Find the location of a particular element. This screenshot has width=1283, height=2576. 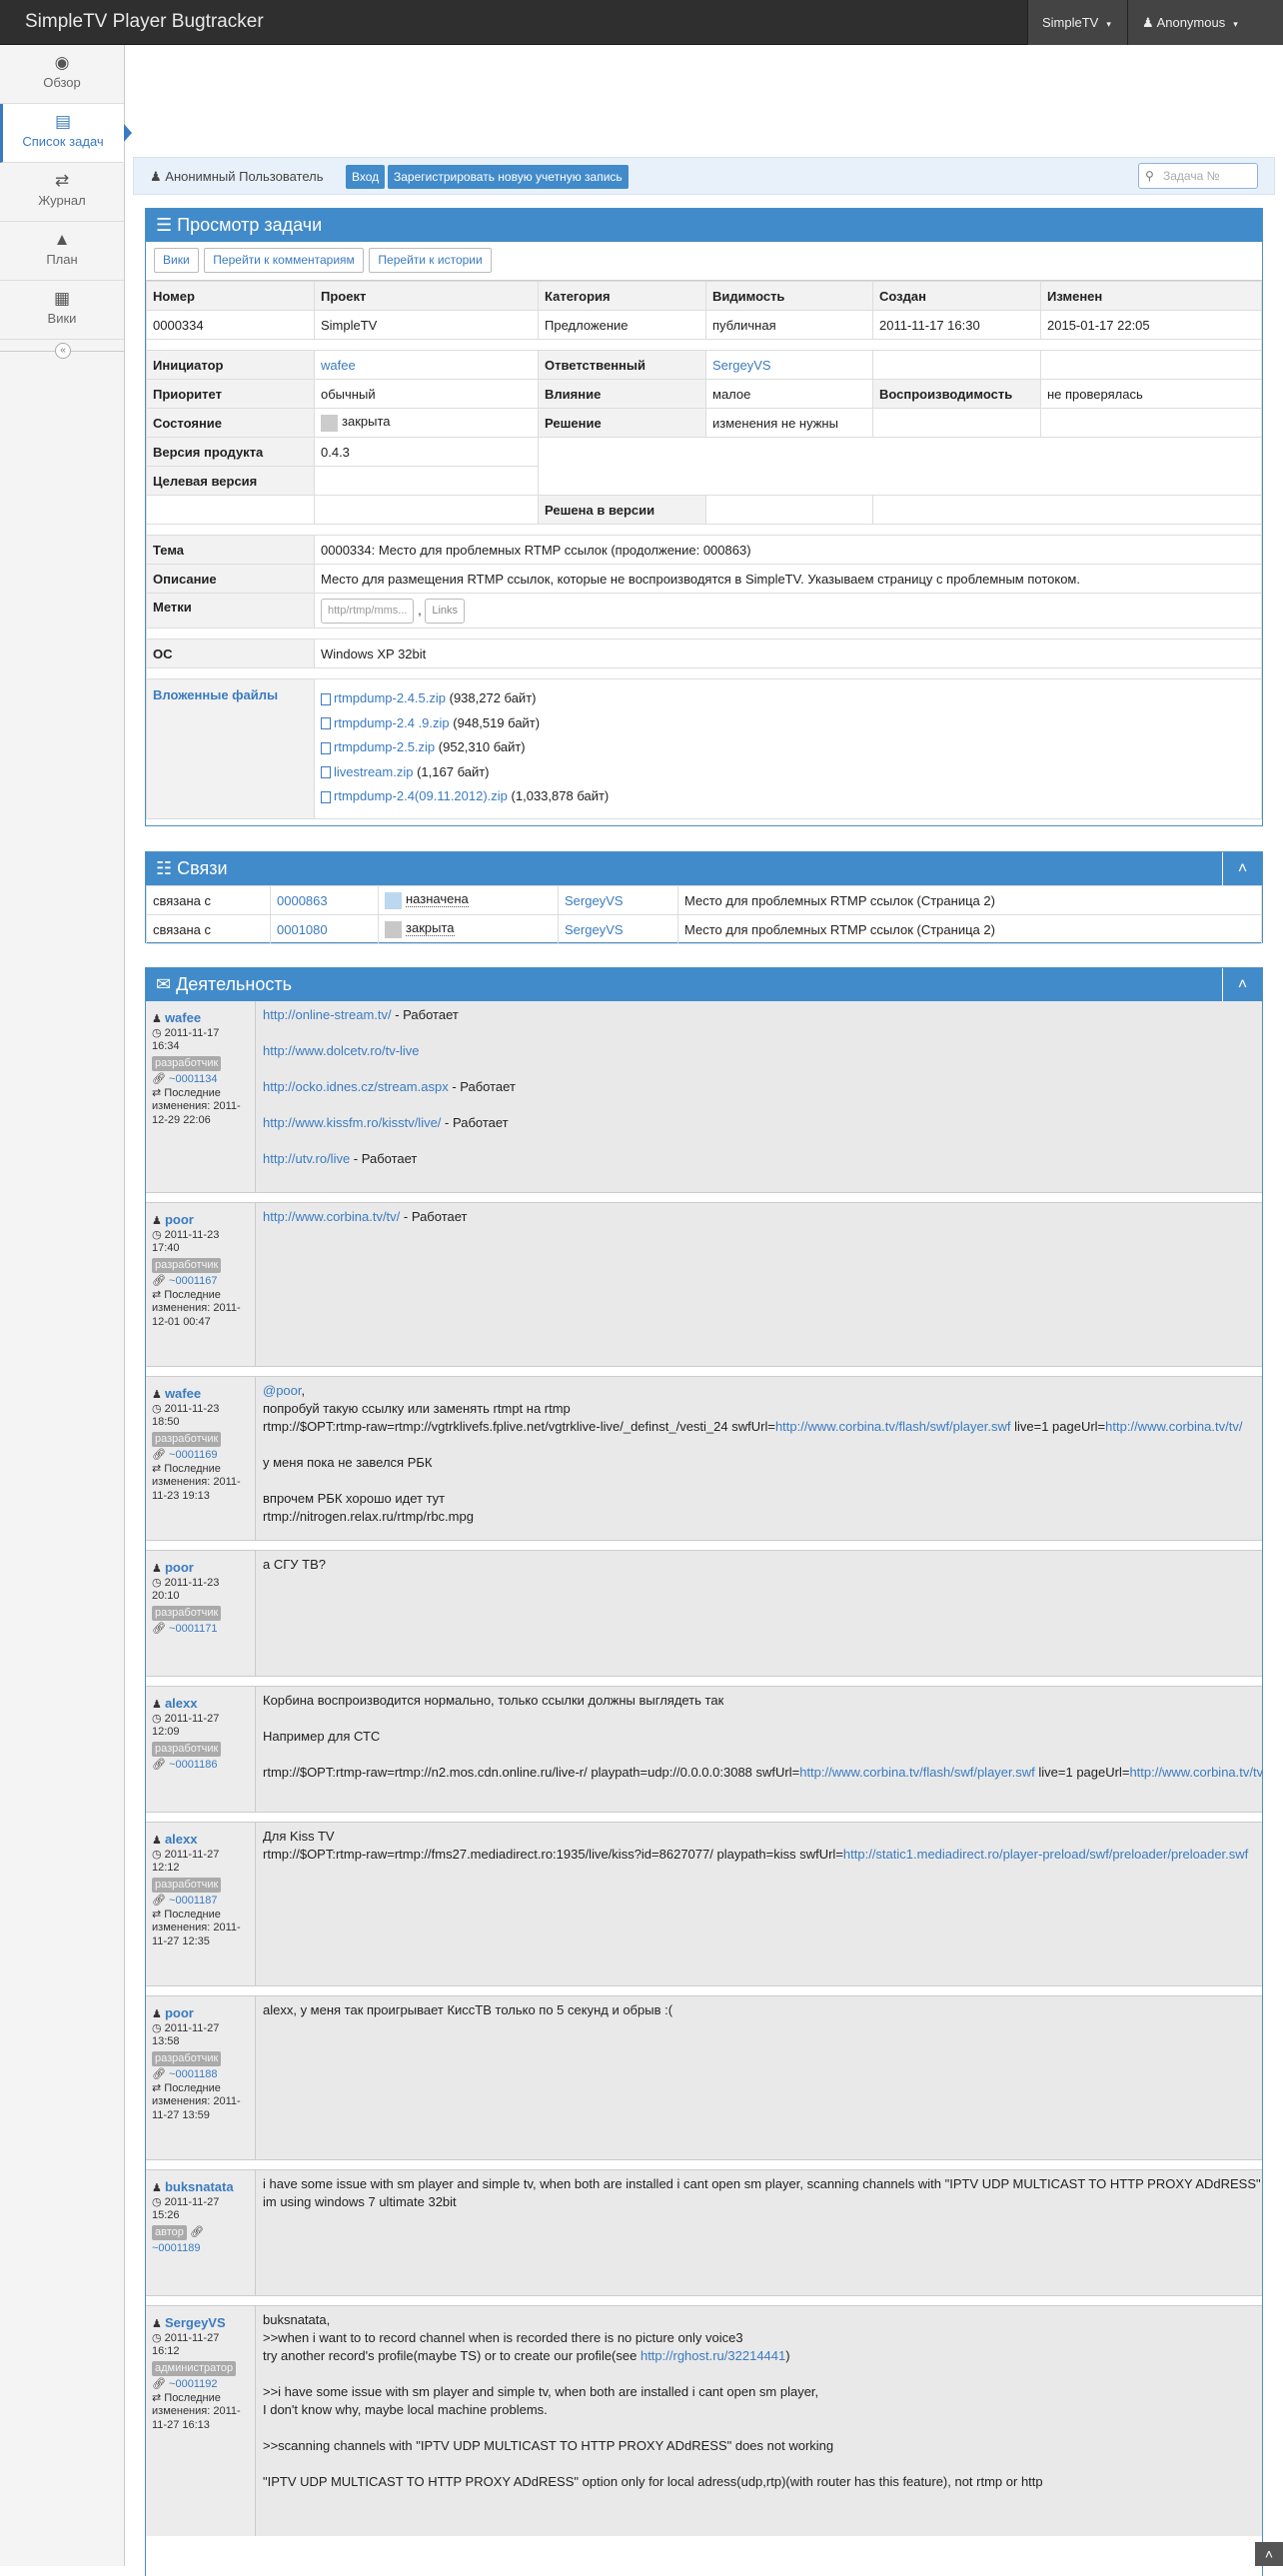

note-permalink: ~0001186 is located at coordinates (193, 1765).